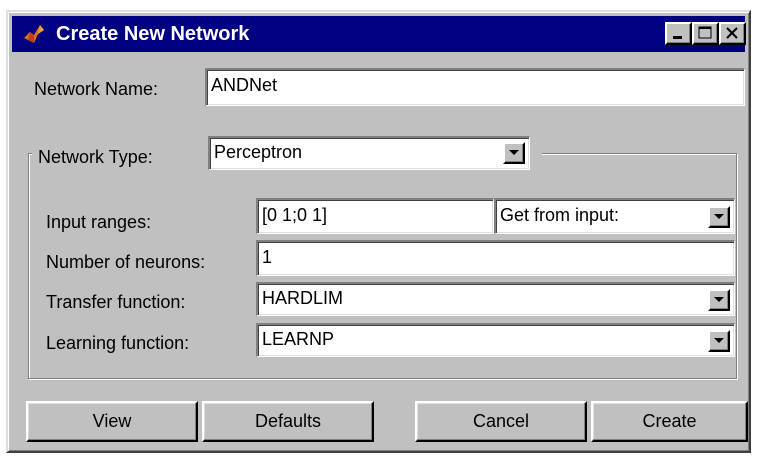 The height and width of the screenshot is (461, 757). Describe the element at coordinates (96, 89) in the screenshot. I see `network-name-label: Network Name:` at that location.